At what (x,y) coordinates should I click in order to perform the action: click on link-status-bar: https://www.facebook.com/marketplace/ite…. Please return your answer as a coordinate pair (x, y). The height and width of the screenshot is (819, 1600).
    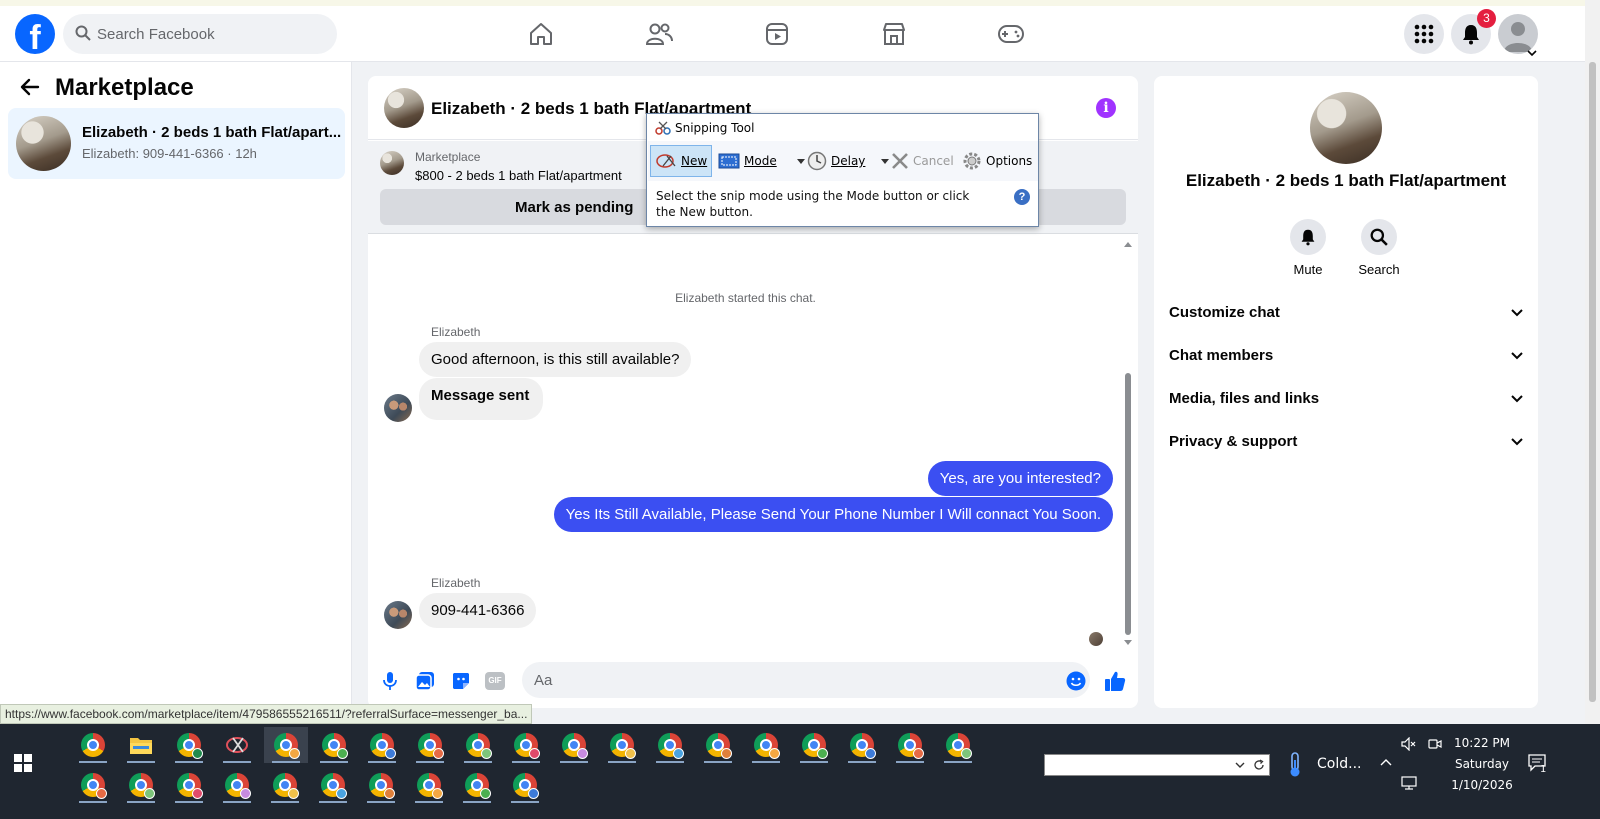
    Looking at the image, I should click on (266, 714).